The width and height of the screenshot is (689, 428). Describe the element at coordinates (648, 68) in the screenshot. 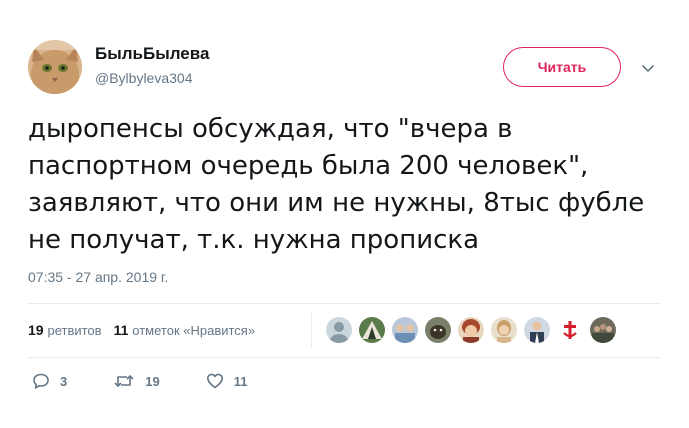

I see `chevron-down-icon` at that location.